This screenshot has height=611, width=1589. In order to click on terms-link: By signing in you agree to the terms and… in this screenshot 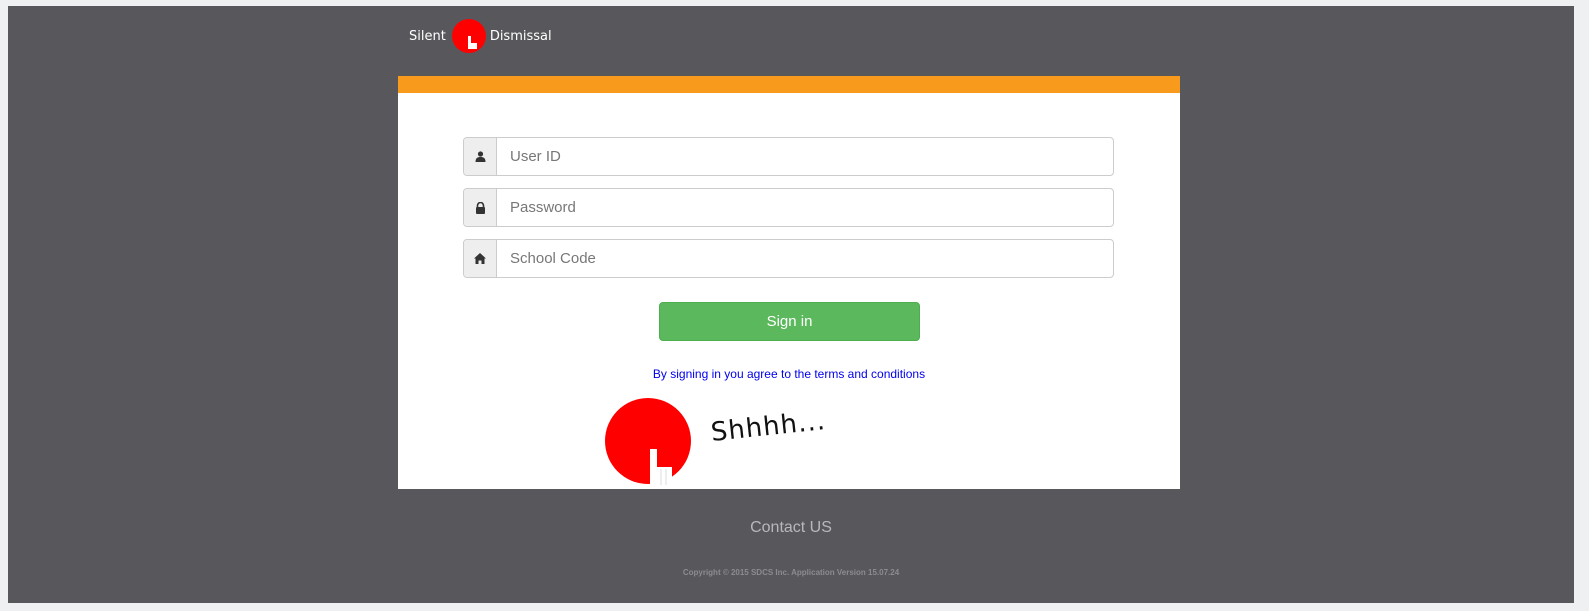, I will do `click(789, 374)`.